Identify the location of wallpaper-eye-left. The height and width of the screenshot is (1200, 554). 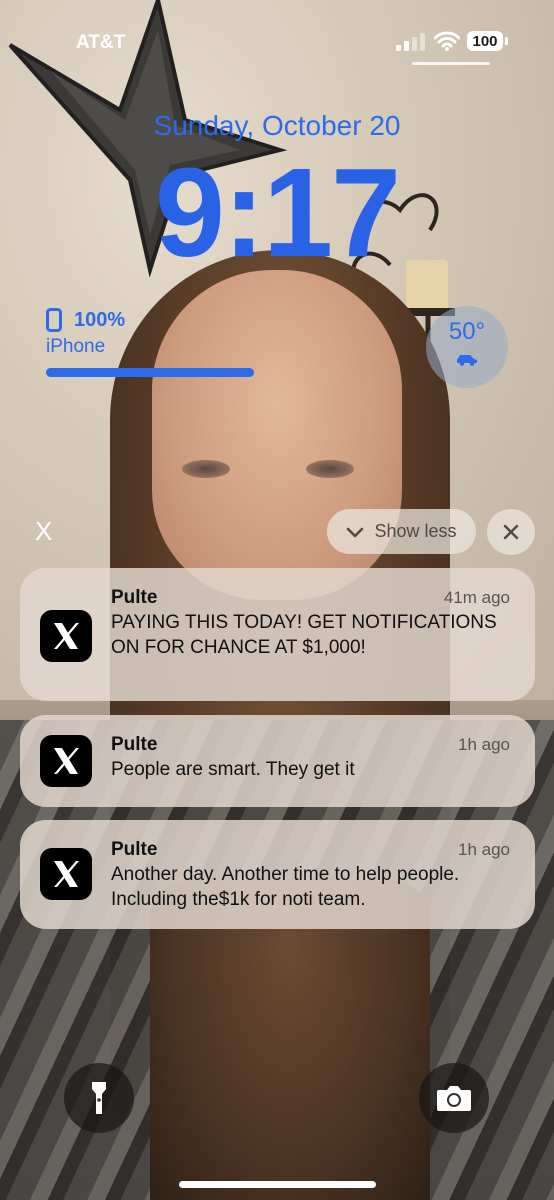
(206, 469).